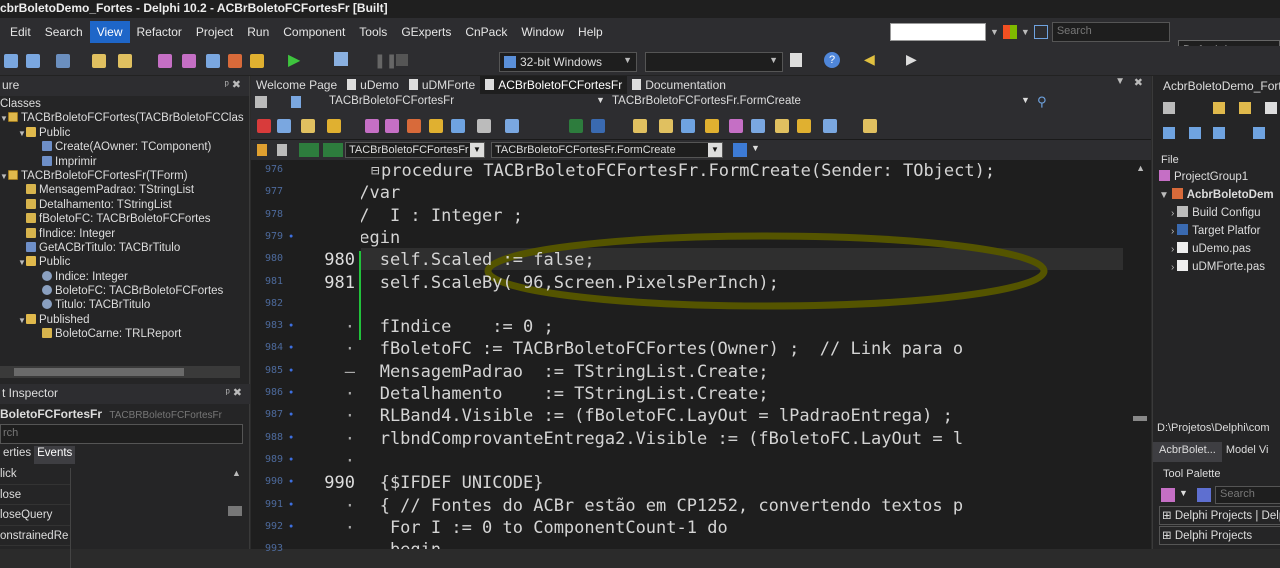  Describe the element at coordinates (122, 205) in the screenshot. I see `structure-node: Detalhamento: TStringList` at that location.